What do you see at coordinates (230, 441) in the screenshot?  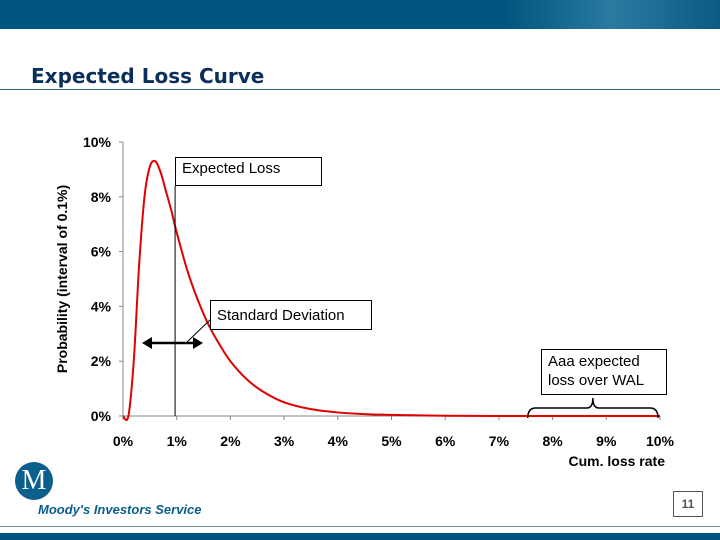 I see `x-tick-label: 2%` at bounding box center [230, 441].